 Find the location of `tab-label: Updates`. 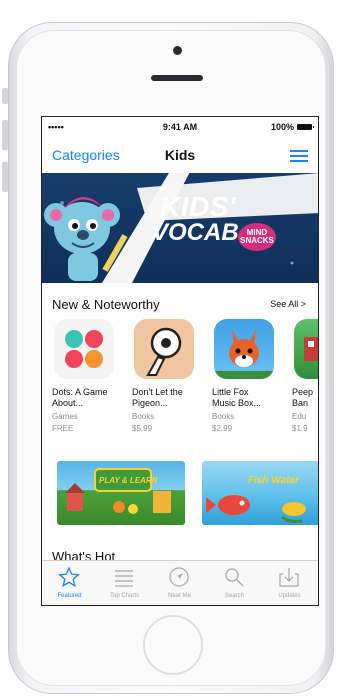

tab-label: Updates is located at coordinates (289, 596).